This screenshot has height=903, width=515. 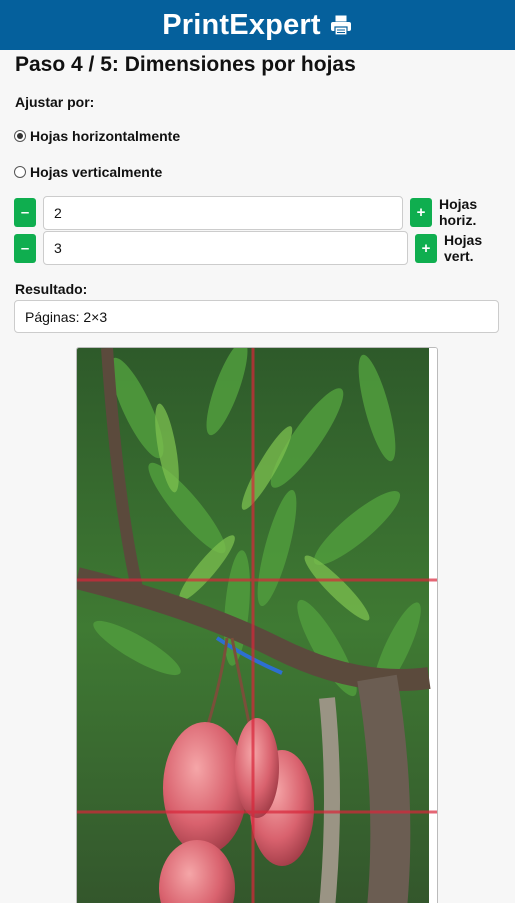 What do you see at coordinates (458, 212) in the screenshot?
I see `horizontal-sheets-label: Hojas horiz.` at bounding box center [458, 212].